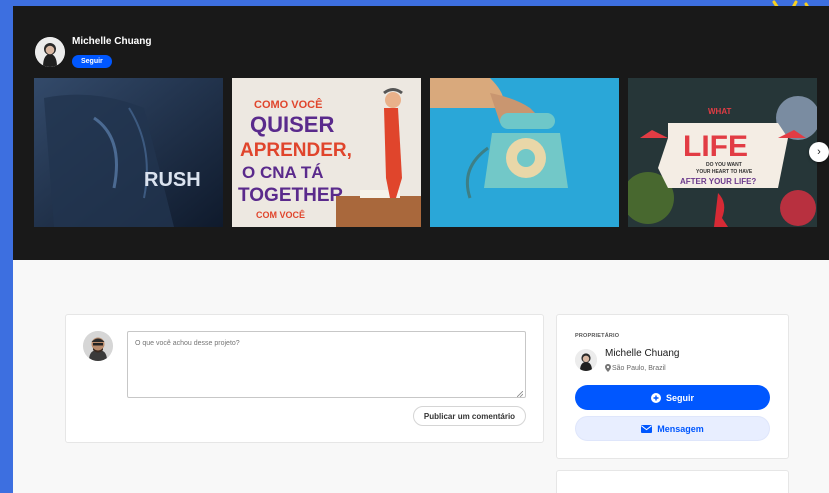  What do you see at coordinates (524, 152) in the screenshot?
I see `thumbnail-telephone` at bounding box center [524, 152].